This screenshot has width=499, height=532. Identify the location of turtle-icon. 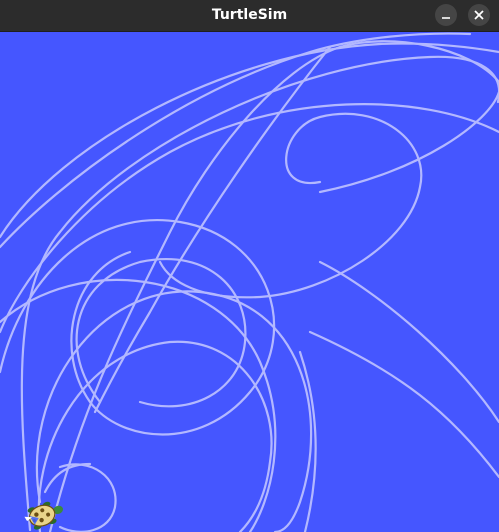
(43, 515).